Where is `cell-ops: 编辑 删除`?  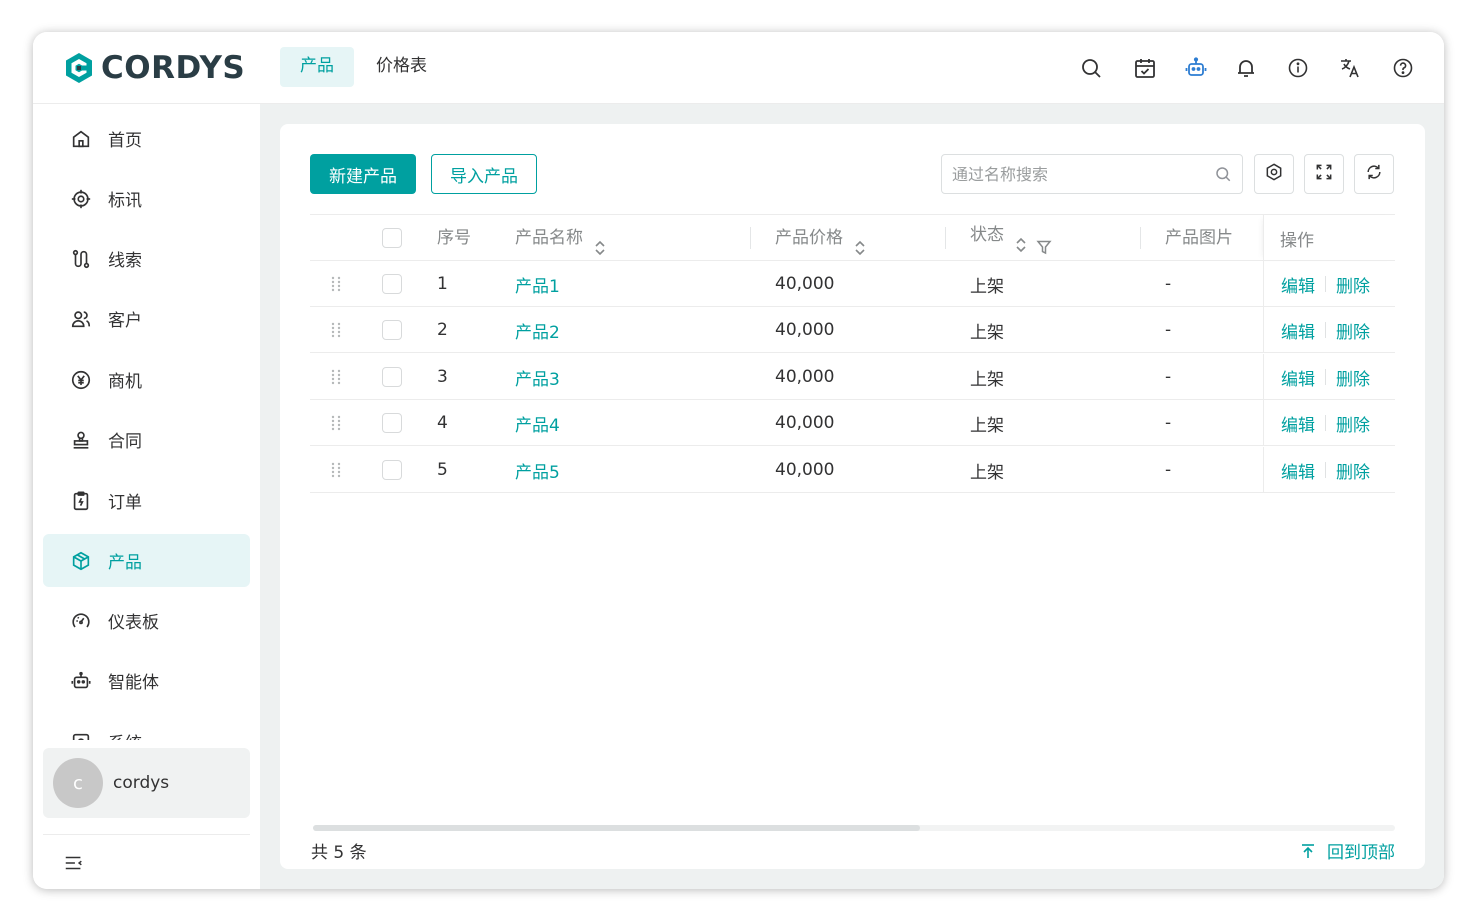 cell-ops: 编辑 删除 is located at coordinates (1329, 470).